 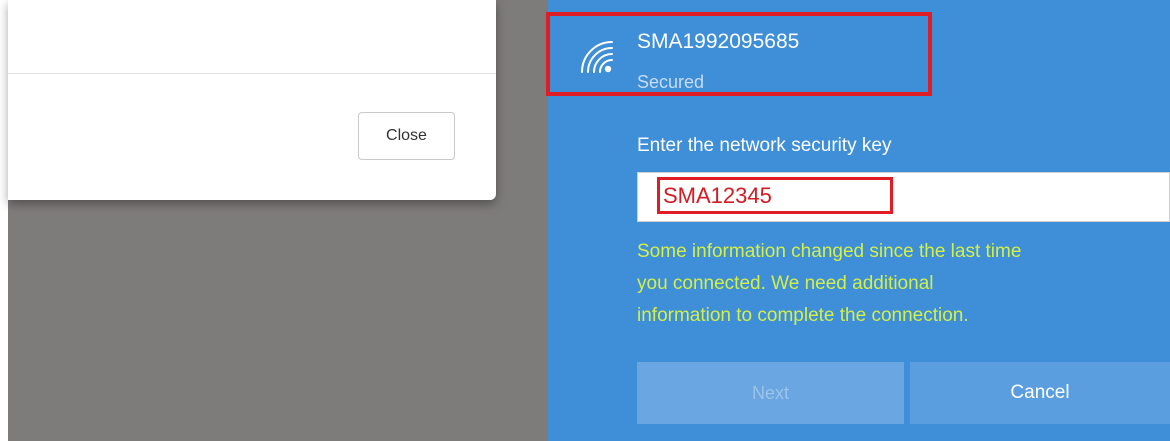 I want to click on cancel-button: Cancel, so click(x=1040, y=393).